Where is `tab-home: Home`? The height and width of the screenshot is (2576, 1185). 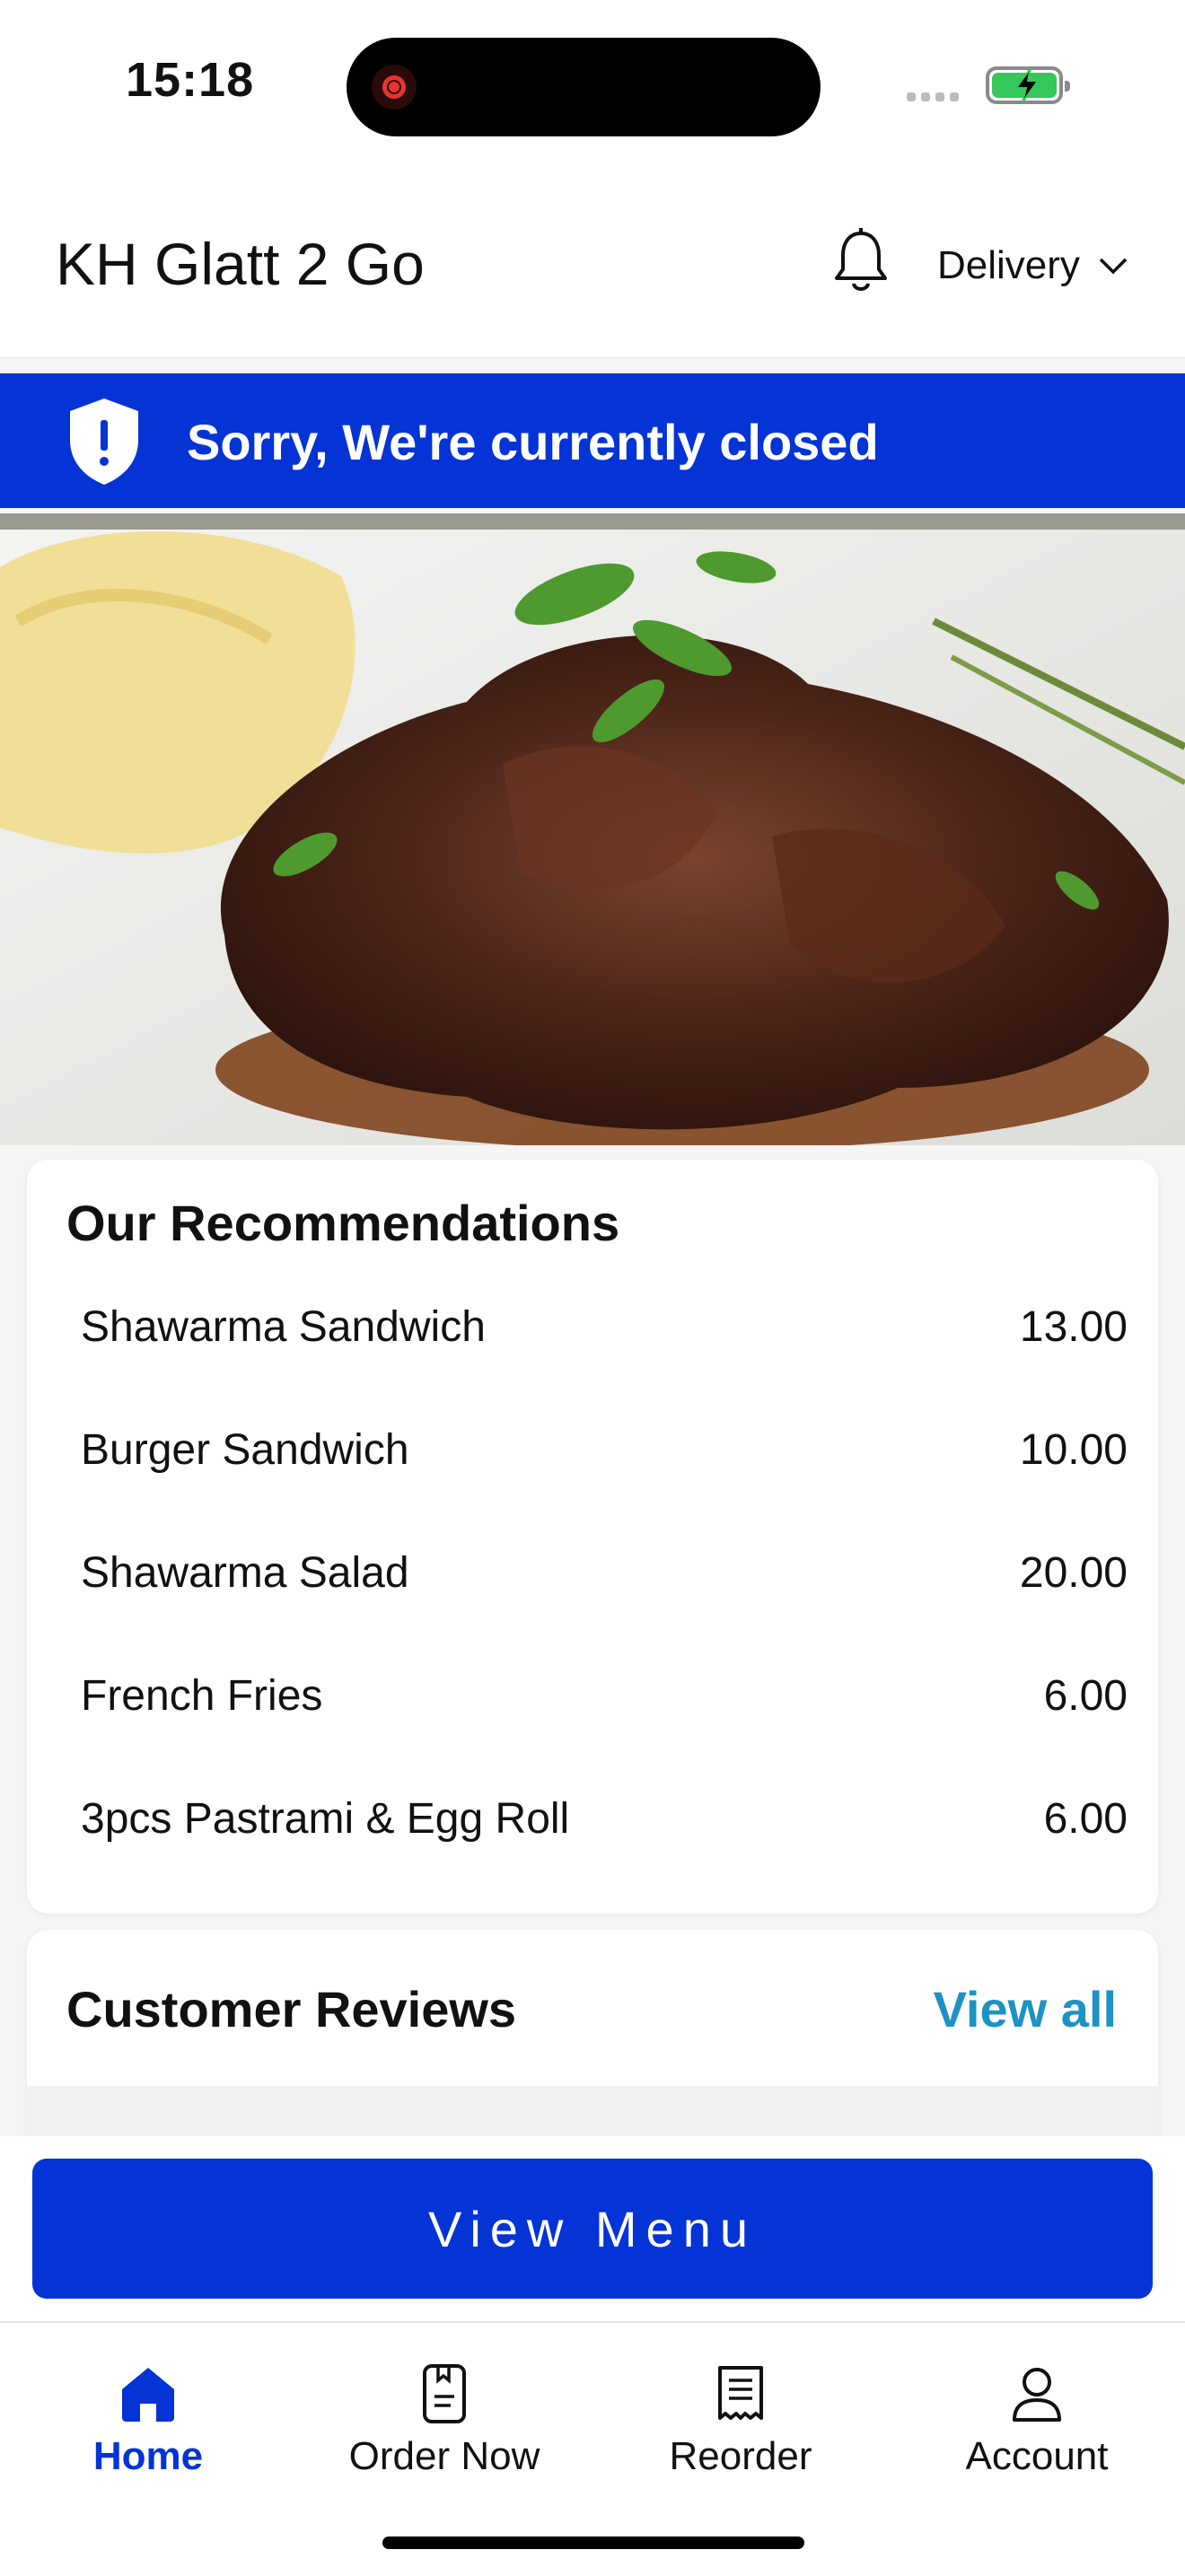
tab-home: Home is located at coordinates (148, 2412).